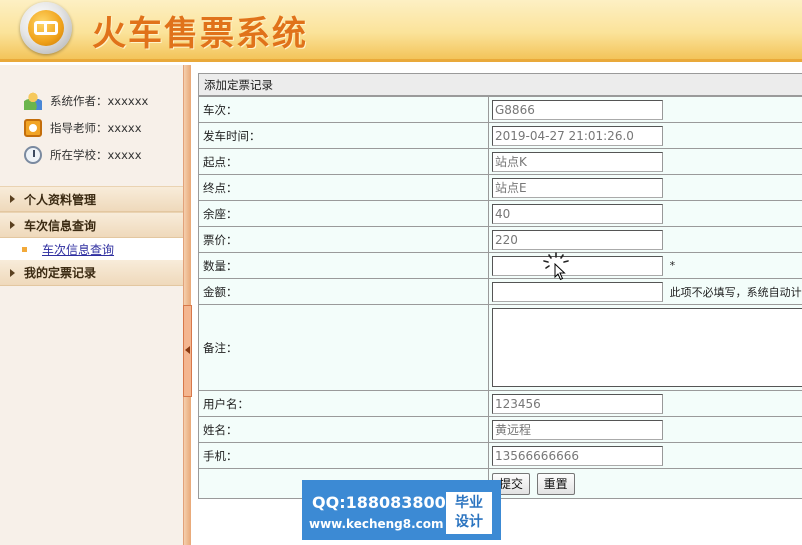 This screenshot has width=802, height=545. Describe the element at coordinates (735, 292) in the screenshot. I see `amount-note: 此项不必填写，系统自动计` at that location.